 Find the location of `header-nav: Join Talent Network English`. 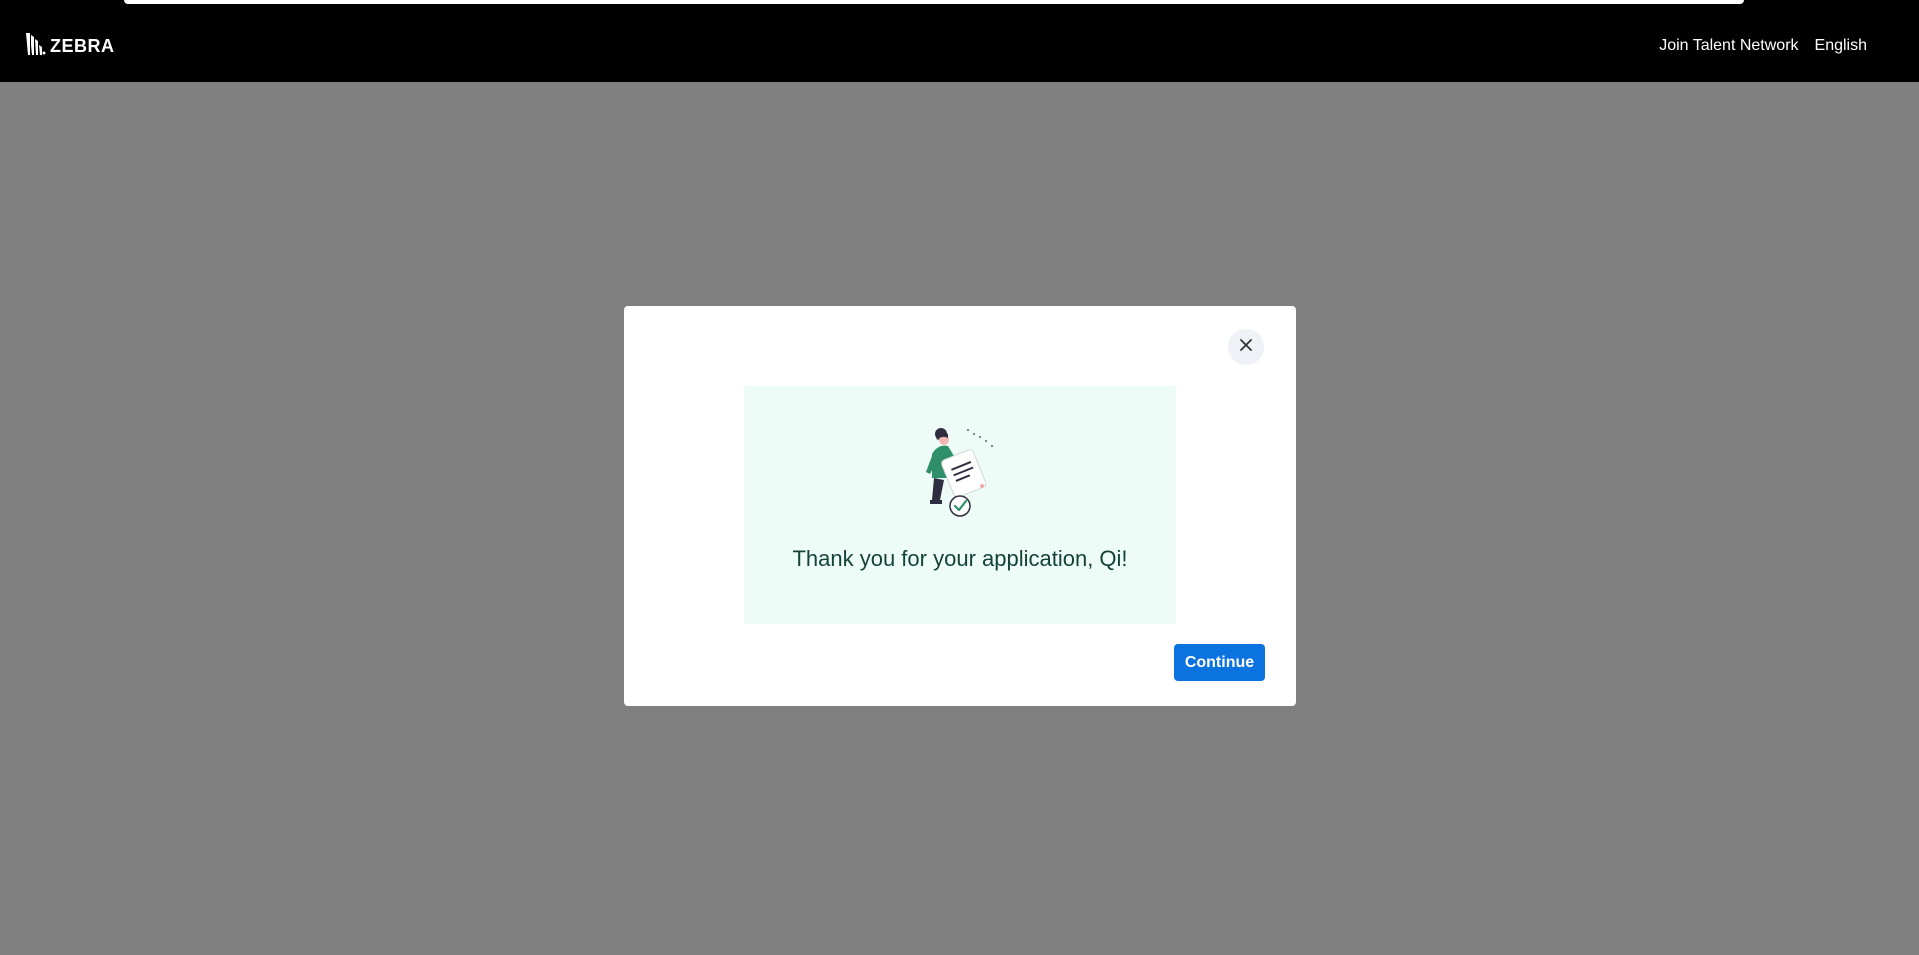

header-nav: Join Talent Network English is located at coordinates (1763, 46).